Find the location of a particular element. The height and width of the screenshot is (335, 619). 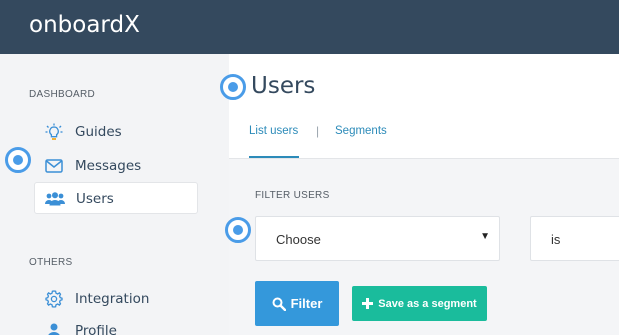

envelope-icon is located at coordinates (54, 166).